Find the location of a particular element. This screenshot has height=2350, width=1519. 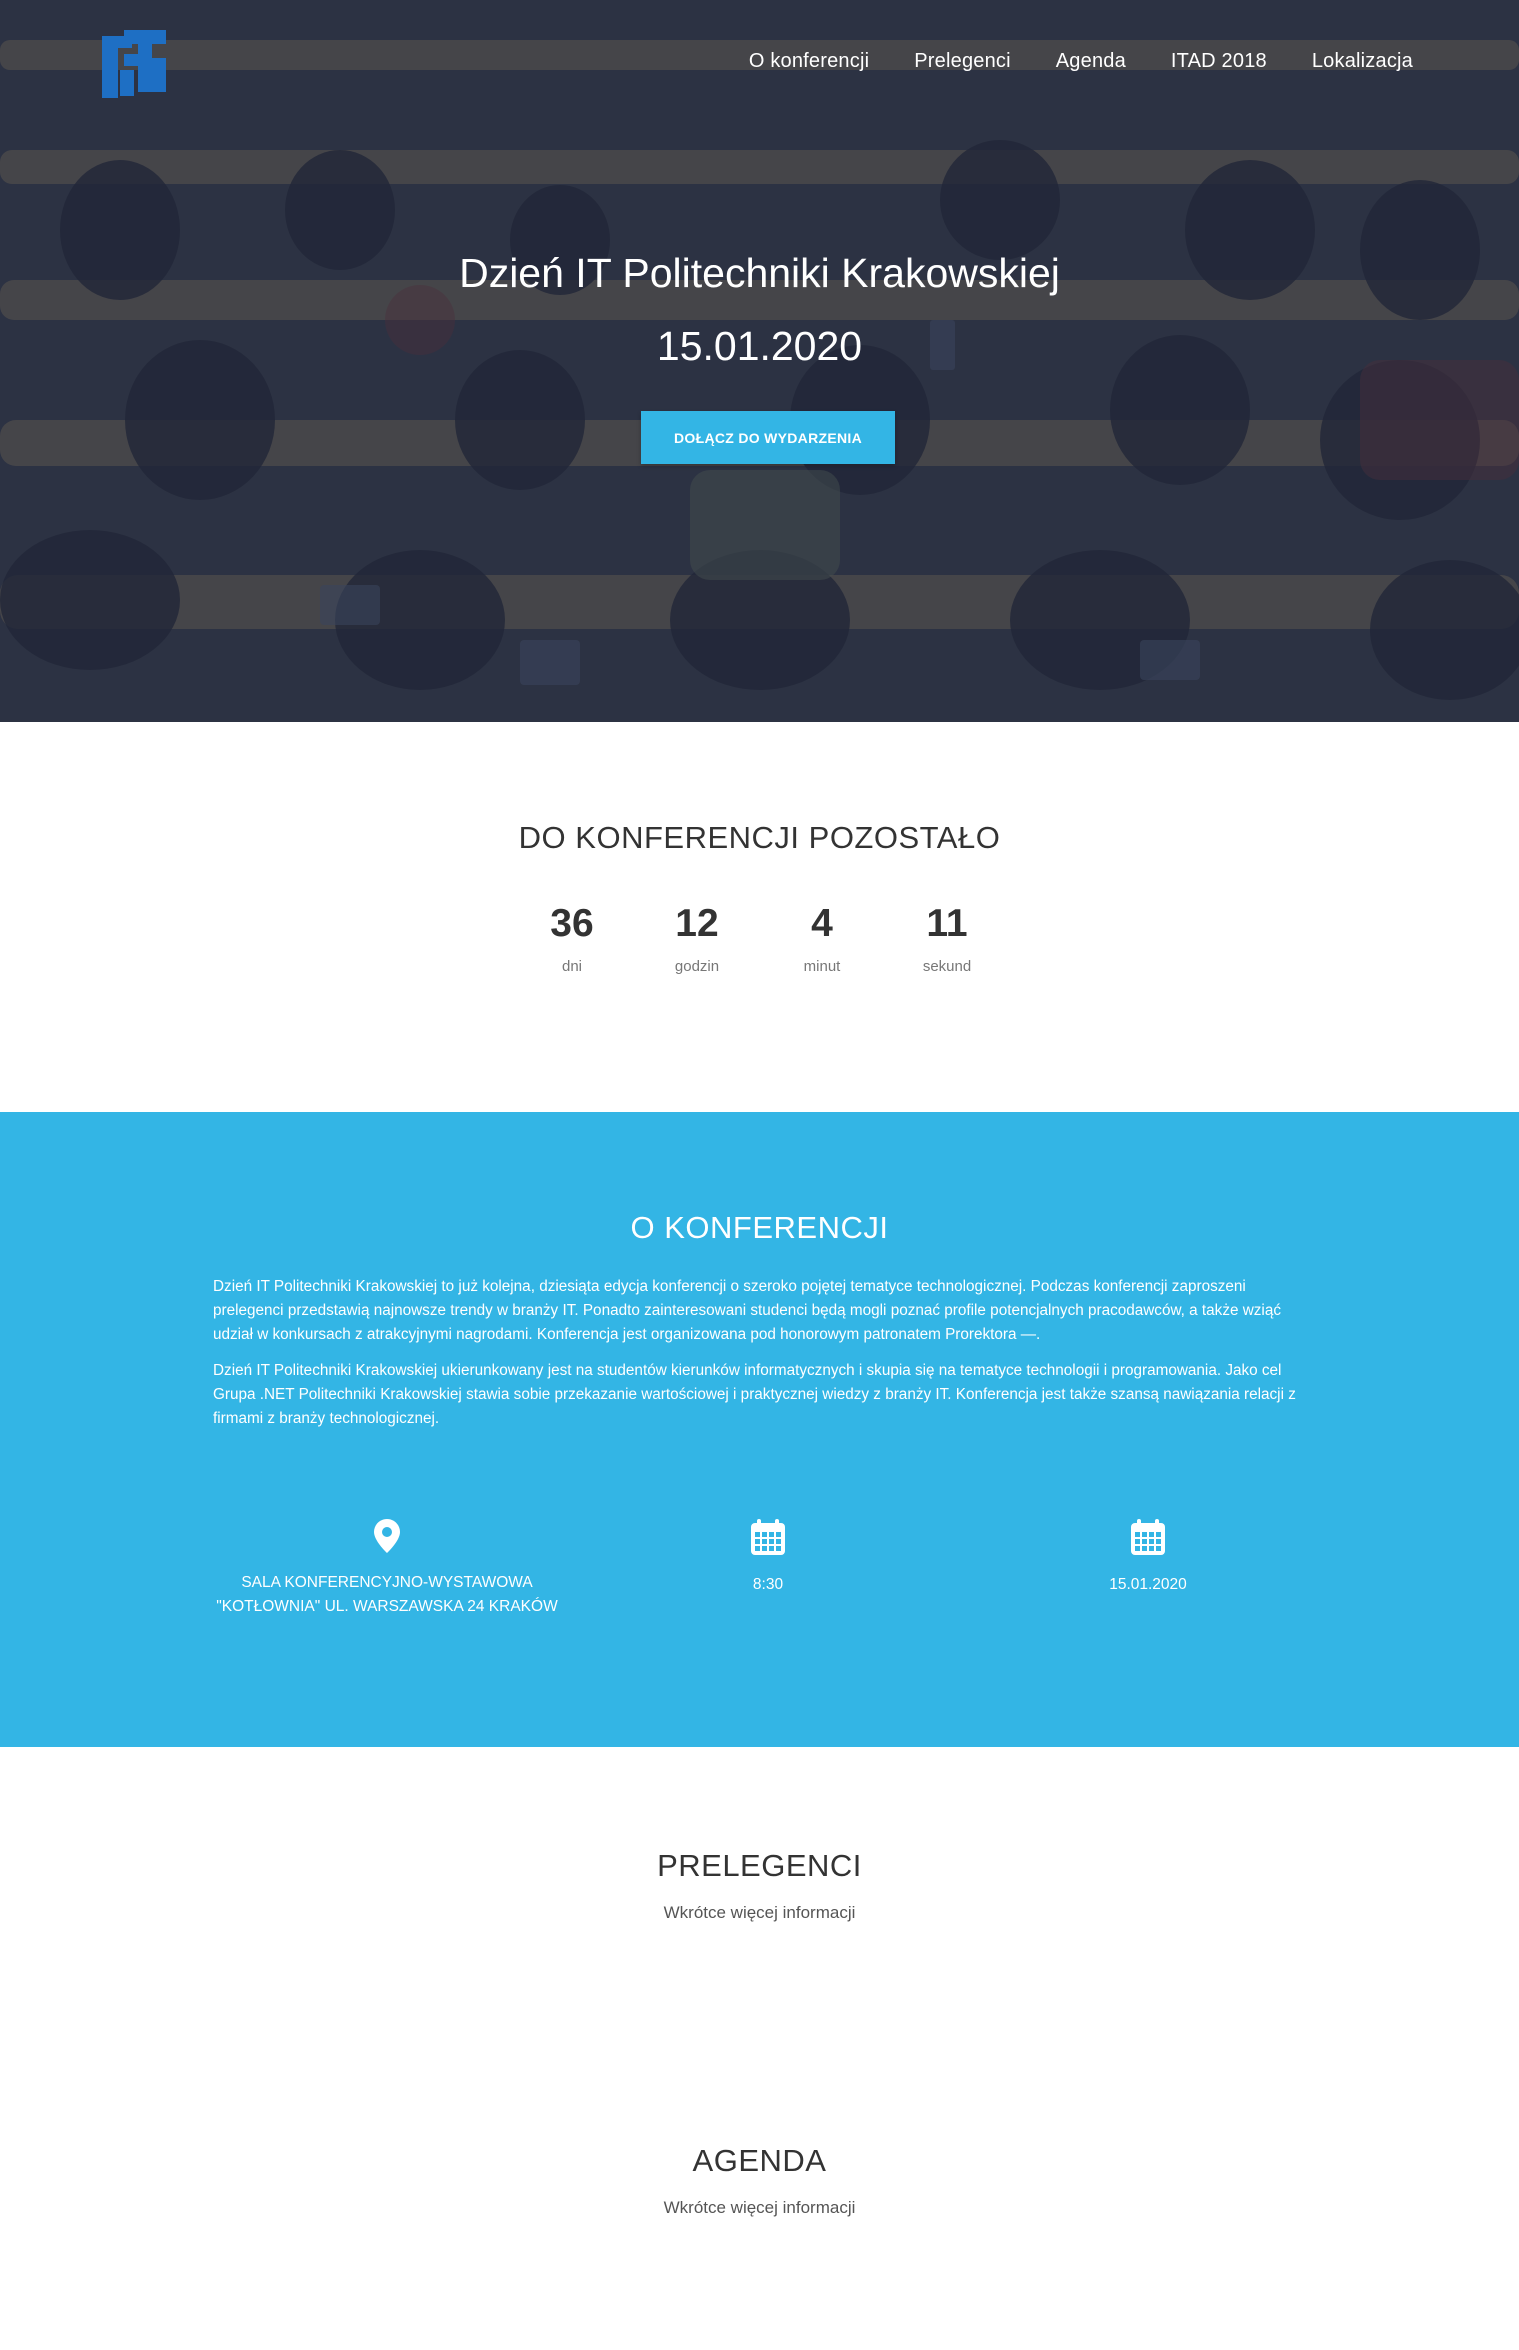

join-event-button: DOŁĄCZ DO WYDARZENIA is located at coordinates (768, 437).